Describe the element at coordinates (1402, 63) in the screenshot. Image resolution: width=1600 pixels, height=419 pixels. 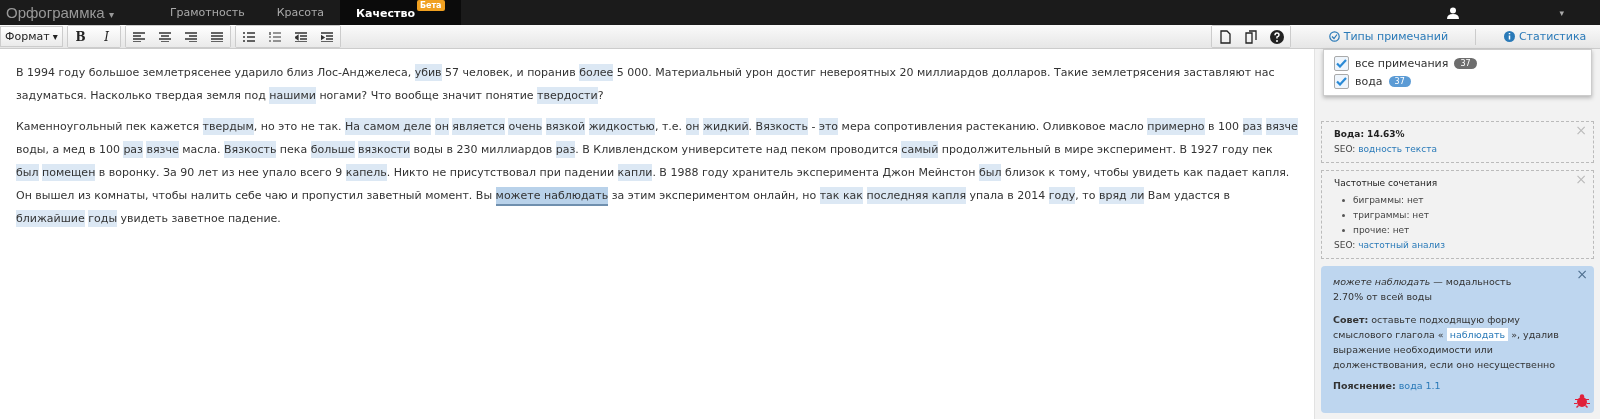
I see `filter-label: все примечания` at that location.